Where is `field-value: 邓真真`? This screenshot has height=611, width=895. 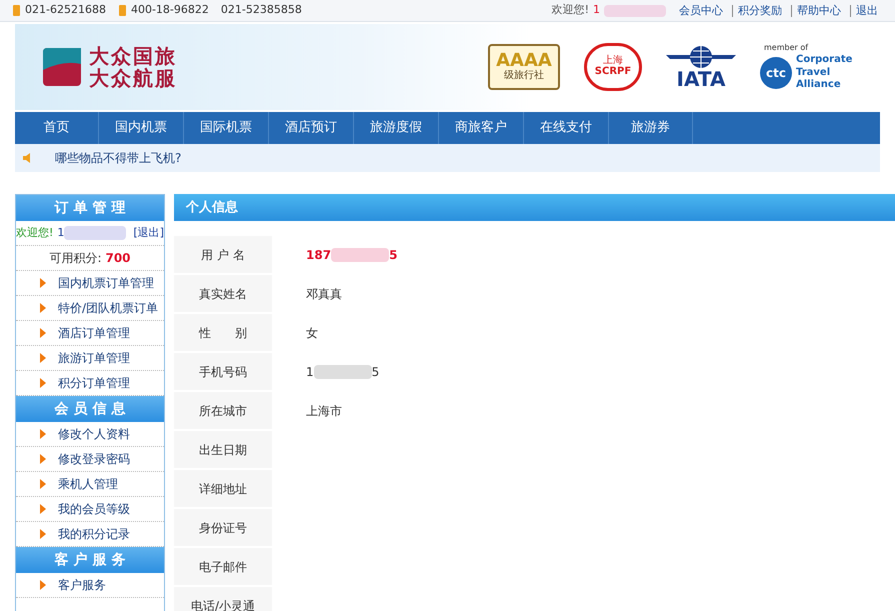
field-value: 邓真真 is located at coordinates (324, 294).